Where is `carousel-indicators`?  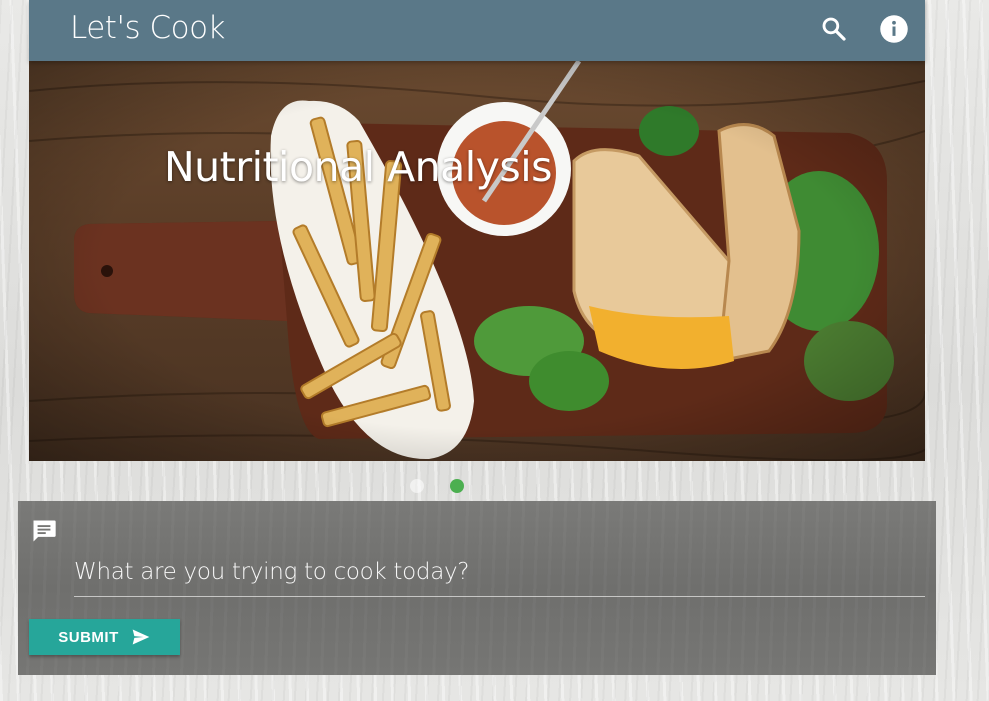 carousel-indicators is located at coordinates (494, 487).